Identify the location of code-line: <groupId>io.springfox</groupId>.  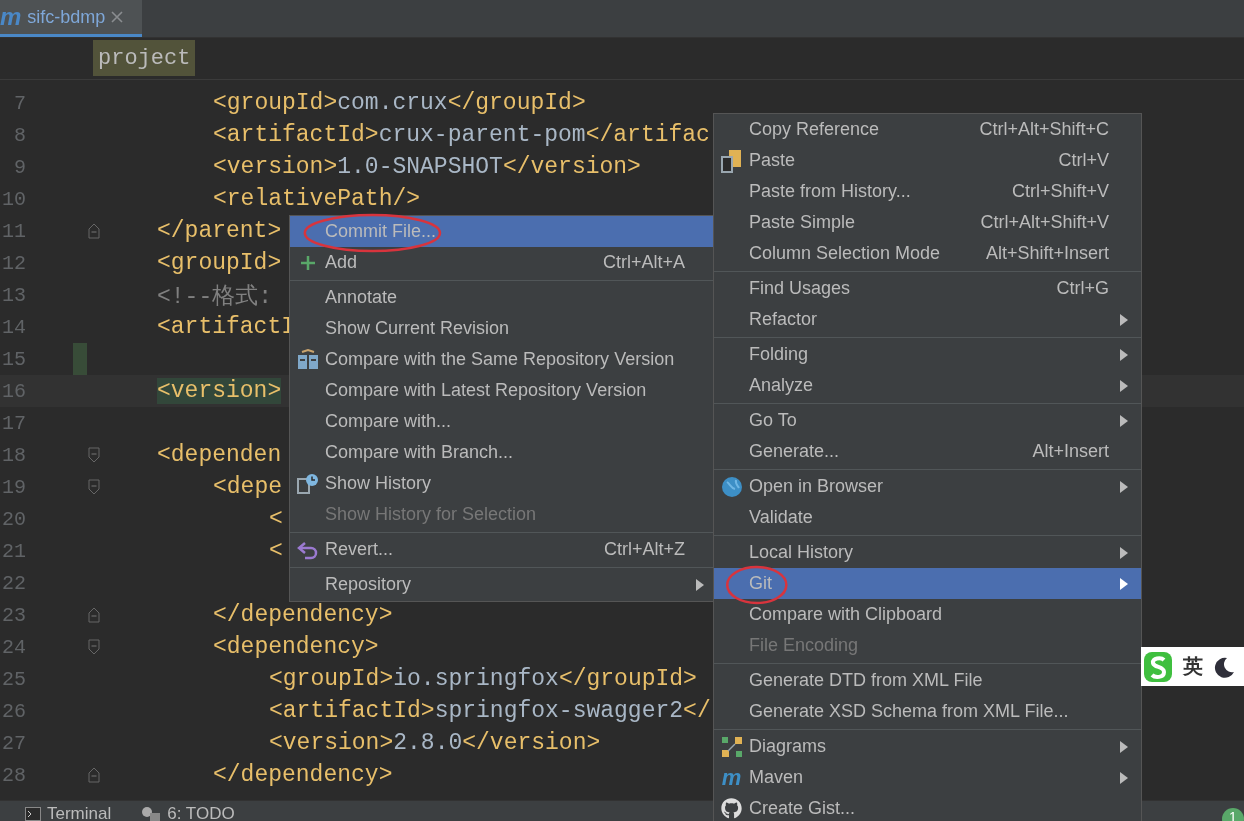
(483, 679).